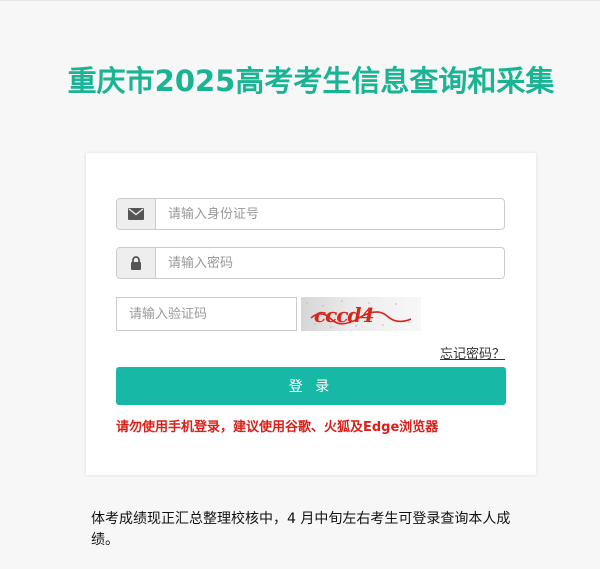  Describe the element at coordinates (330, 214) in the screenshot. I see `id-number-input` at that location.